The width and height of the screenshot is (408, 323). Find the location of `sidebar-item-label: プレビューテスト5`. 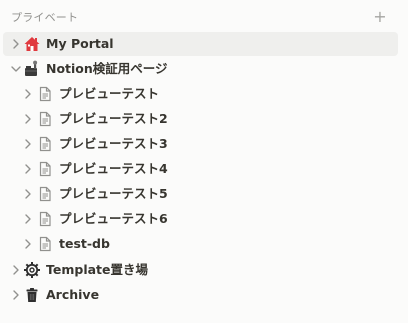

sidebar-item-label: プレビューテスト5 is located at coordinates (113, 193).